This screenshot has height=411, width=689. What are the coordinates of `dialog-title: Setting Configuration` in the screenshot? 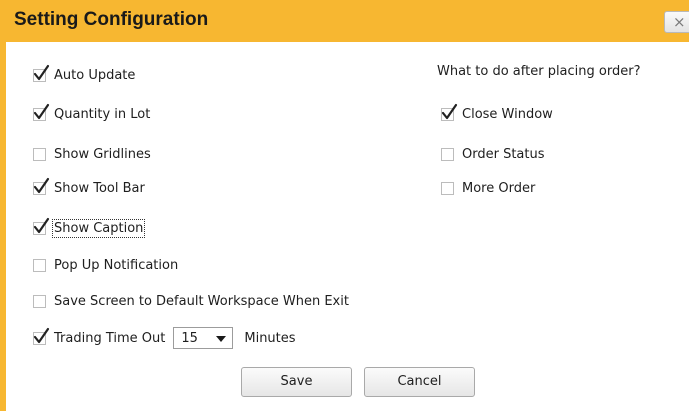 It's located at (111, 19).